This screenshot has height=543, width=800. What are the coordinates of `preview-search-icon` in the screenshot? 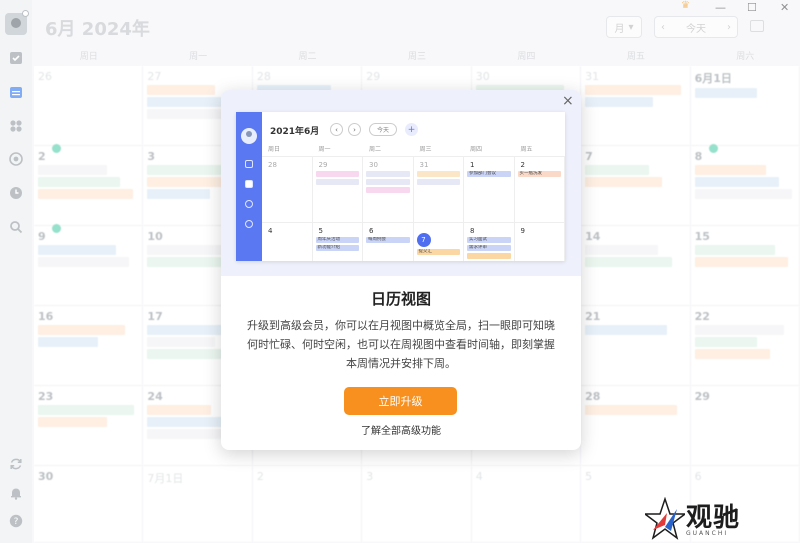 It's located at (249, 224).